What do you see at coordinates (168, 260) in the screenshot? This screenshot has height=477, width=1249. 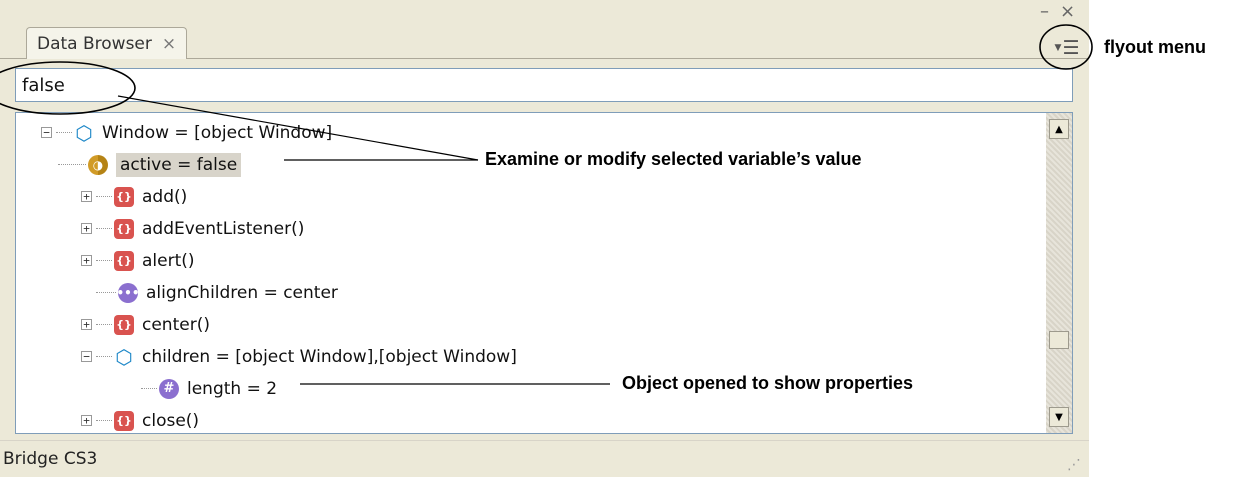 I see `tree-row-label: alert()` at bounding box center [168, 260].